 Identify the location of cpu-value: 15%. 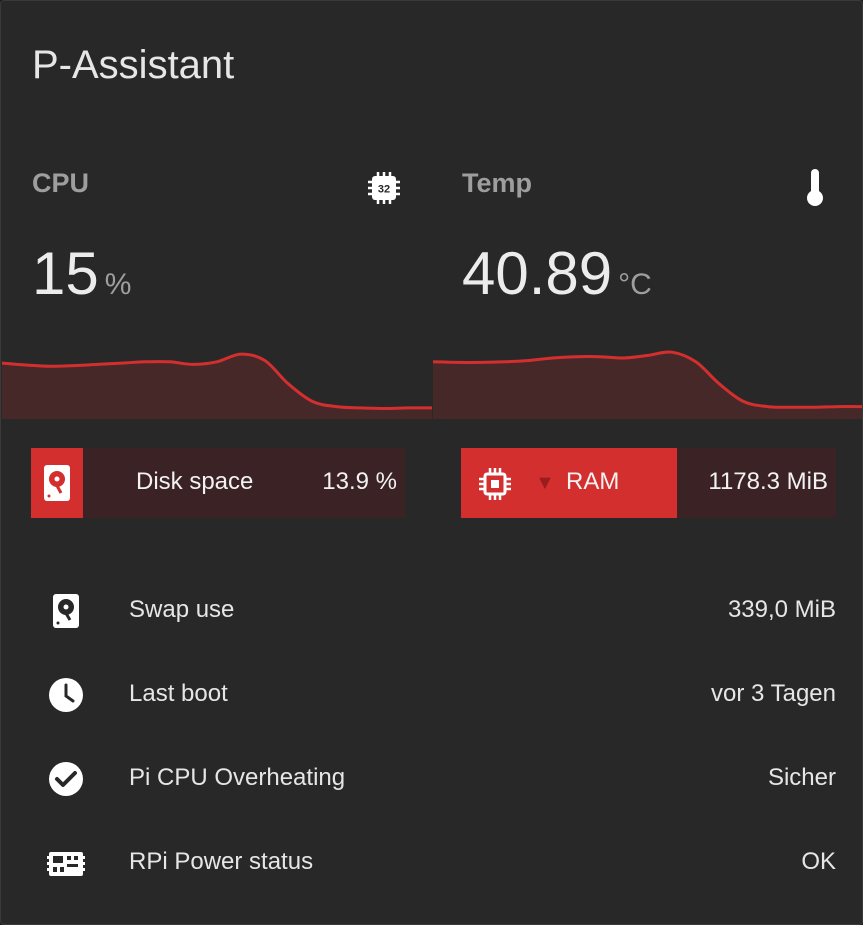
(81, 273).